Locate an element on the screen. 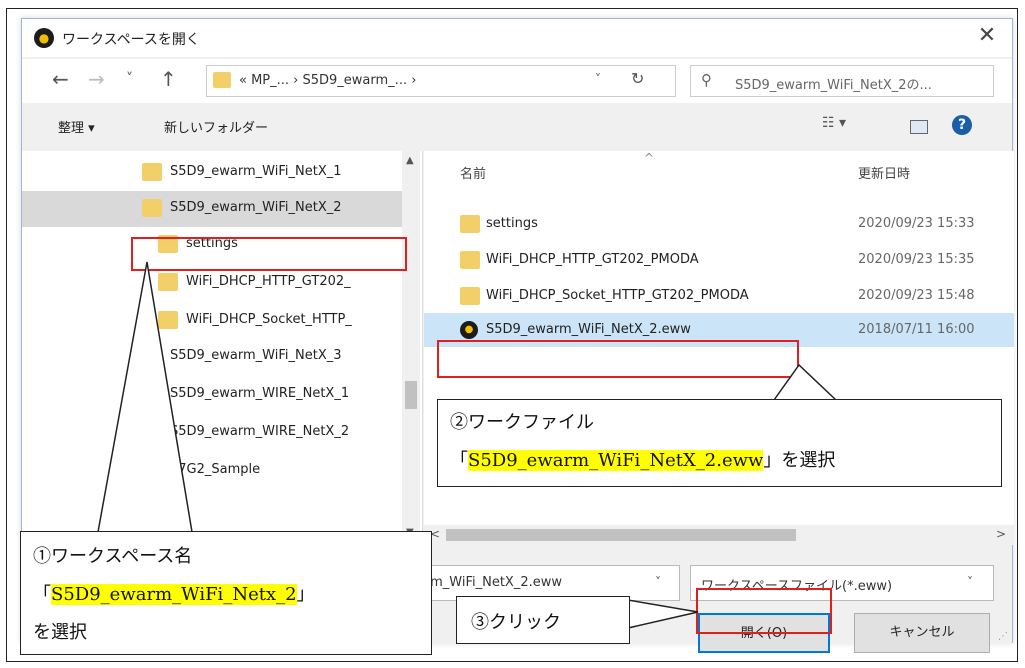  file-date: 2018/07/11 16:00 is located at coordinates (916, 329).